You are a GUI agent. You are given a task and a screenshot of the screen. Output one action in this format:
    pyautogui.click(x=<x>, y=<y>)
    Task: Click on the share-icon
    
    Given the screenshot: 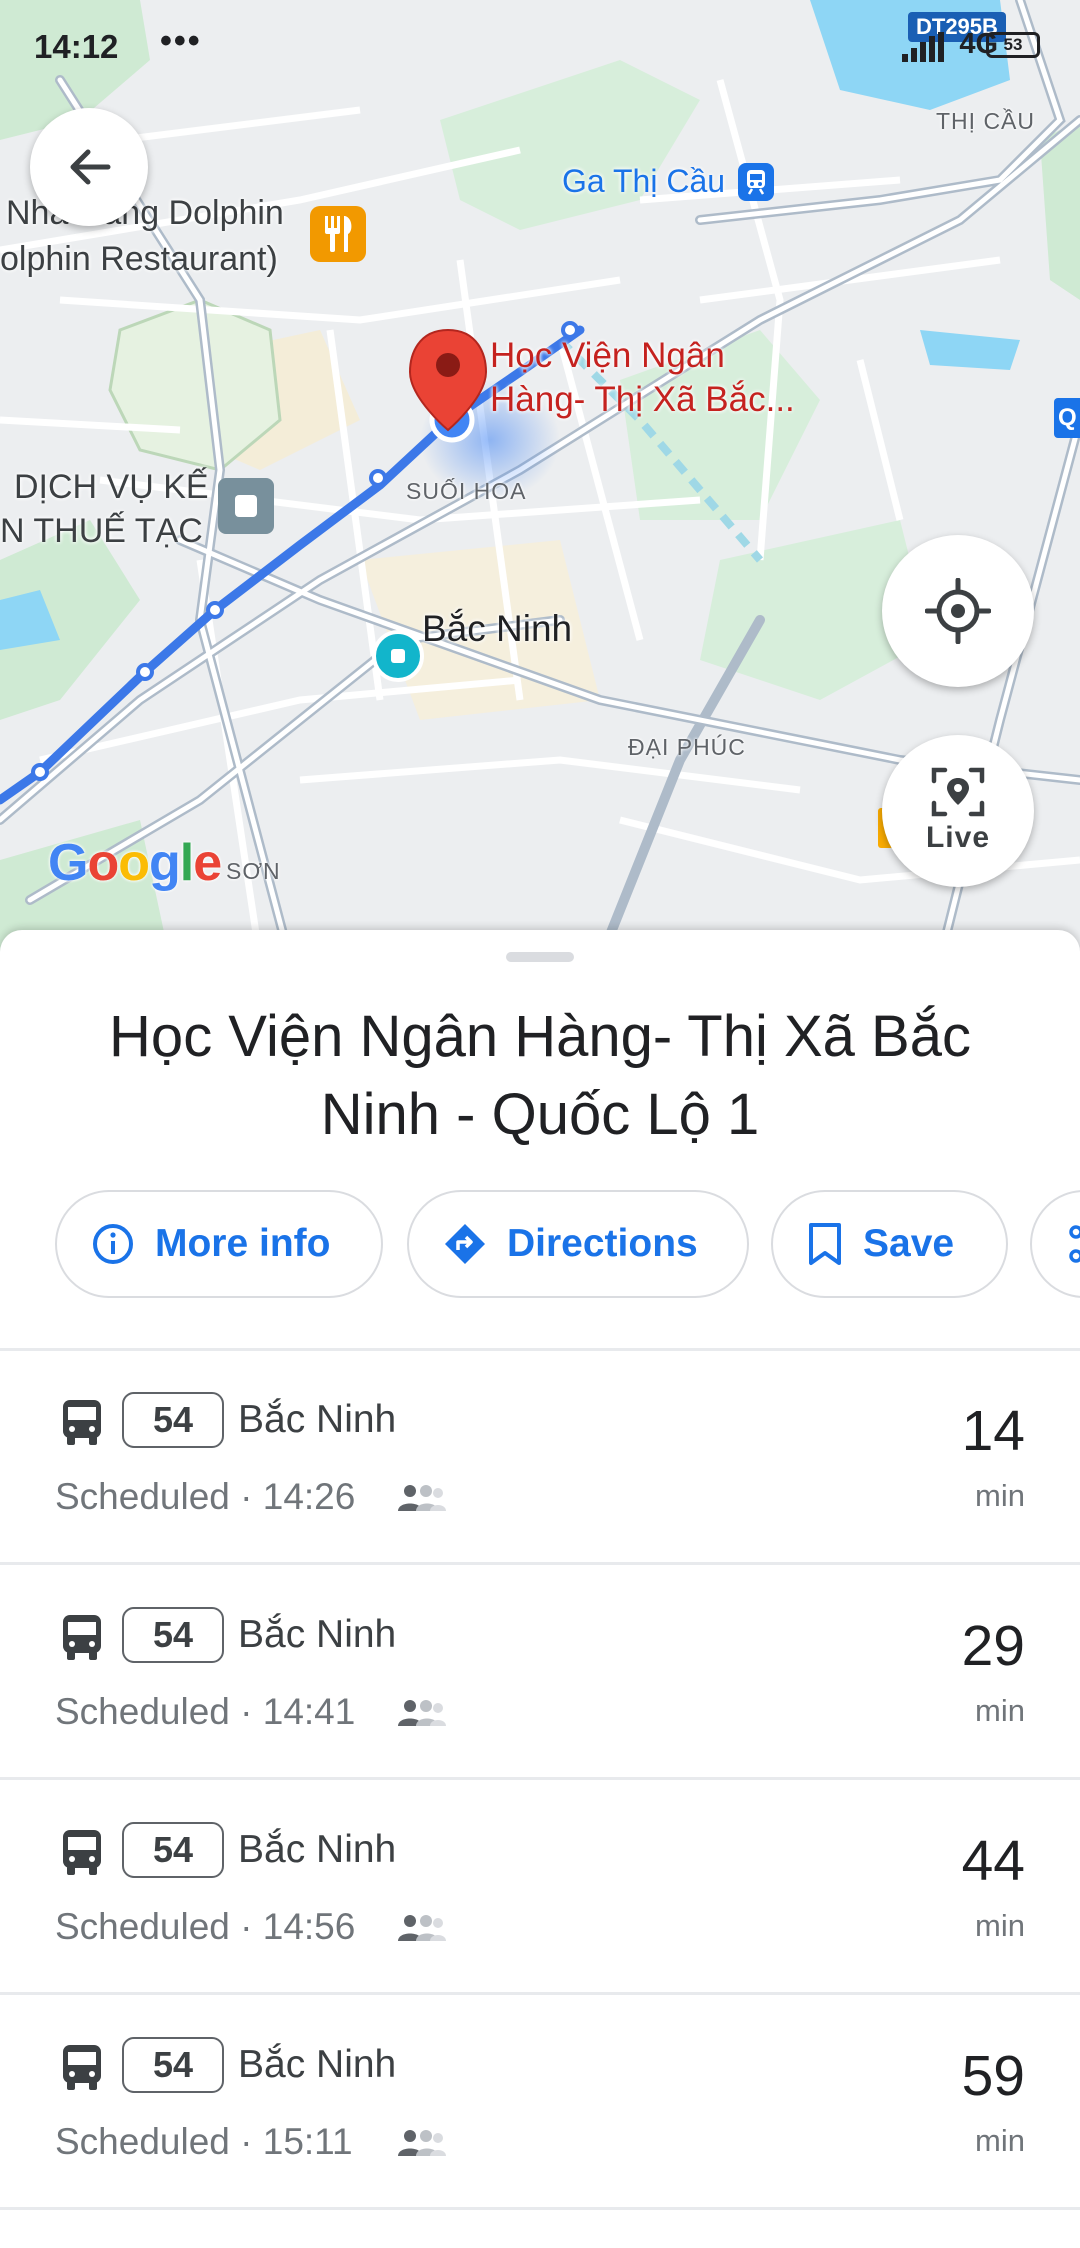 What is the action you would take?
    pyautogui.click(x=1074, y=1244)
    